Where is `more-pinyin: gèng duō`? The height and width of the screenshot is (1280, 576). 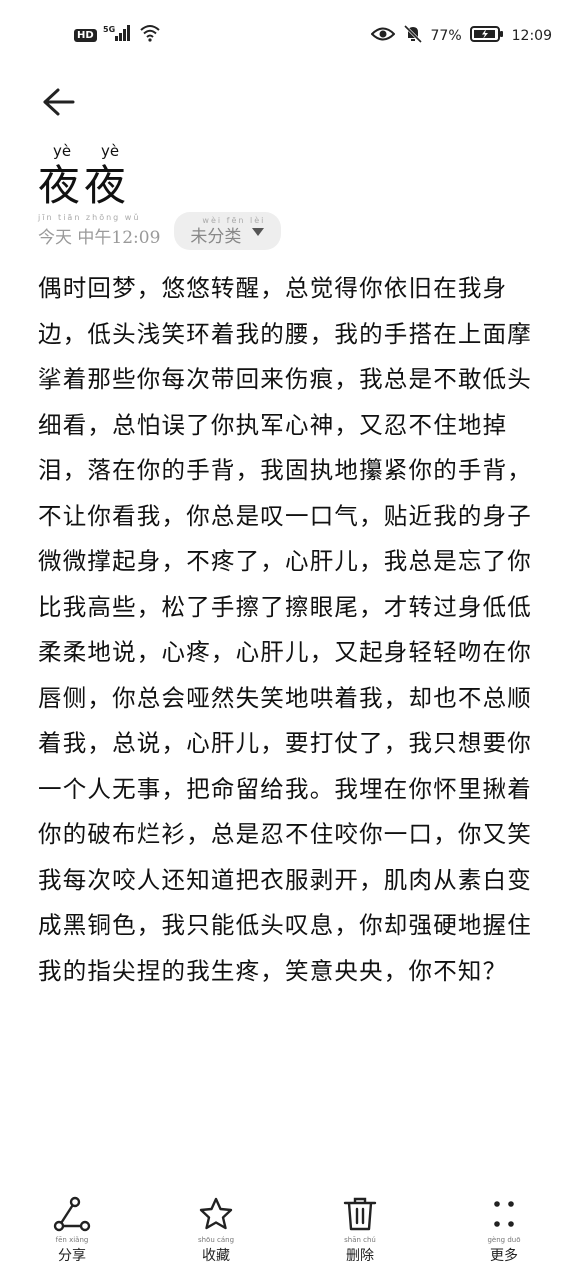 more-pinyin: gèng duō is located at coordinates (504, 1240).